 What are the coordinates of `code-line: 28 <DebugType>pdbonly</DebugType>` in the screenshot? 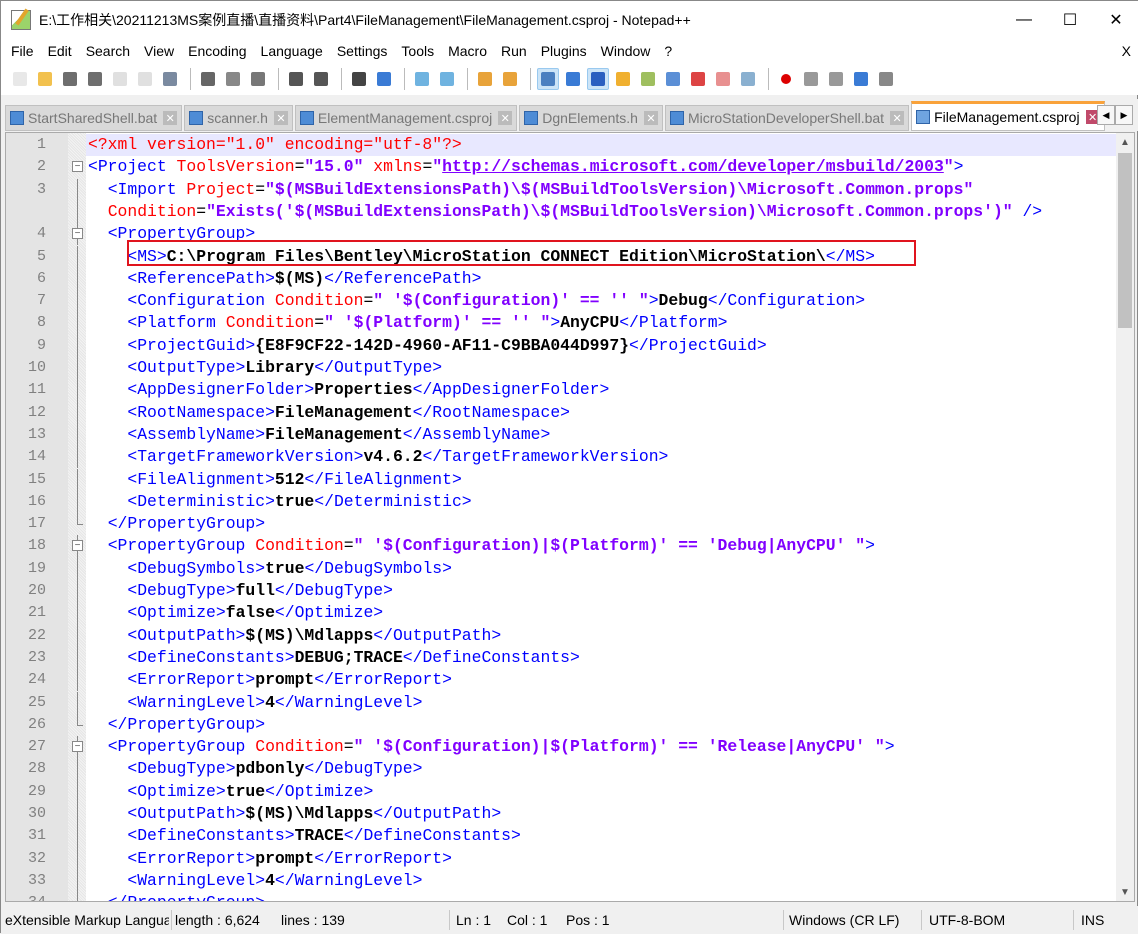 It's located at (562, 769).